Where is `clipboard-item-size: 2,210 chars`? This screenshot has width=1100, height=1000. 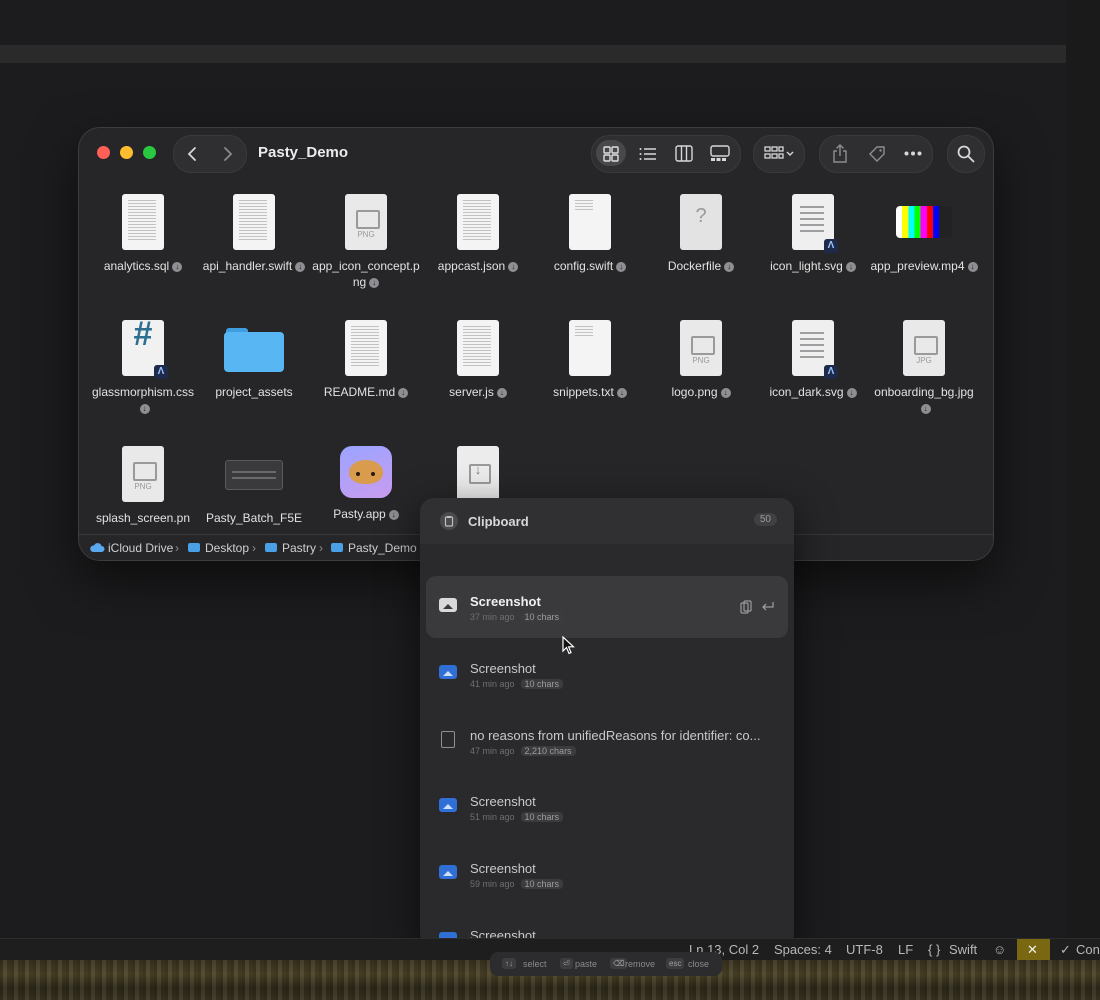
clipboard-item-size: 2,210 chars is located at coordinates (548, 751).